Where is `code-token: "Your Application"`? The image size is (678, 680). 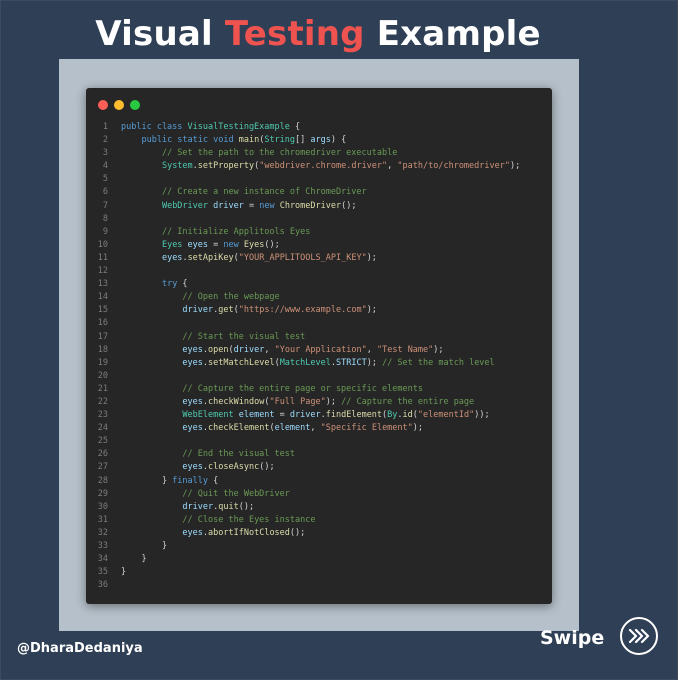
code-token: "Your Application" is located at coordinates (320, 349).